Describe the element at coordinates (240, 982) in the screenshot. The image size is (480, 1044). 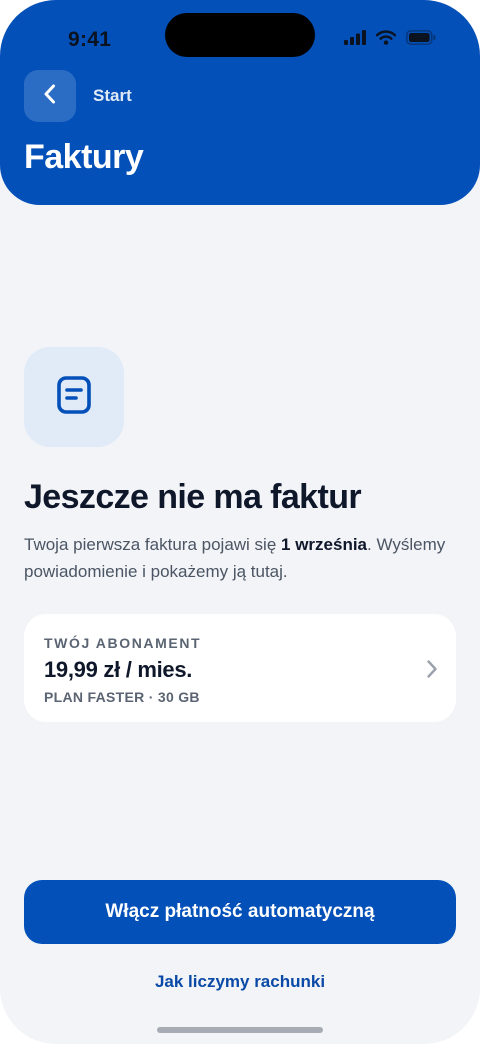
I see `billing-info-link: Jak liczymy rachunki` at that location.